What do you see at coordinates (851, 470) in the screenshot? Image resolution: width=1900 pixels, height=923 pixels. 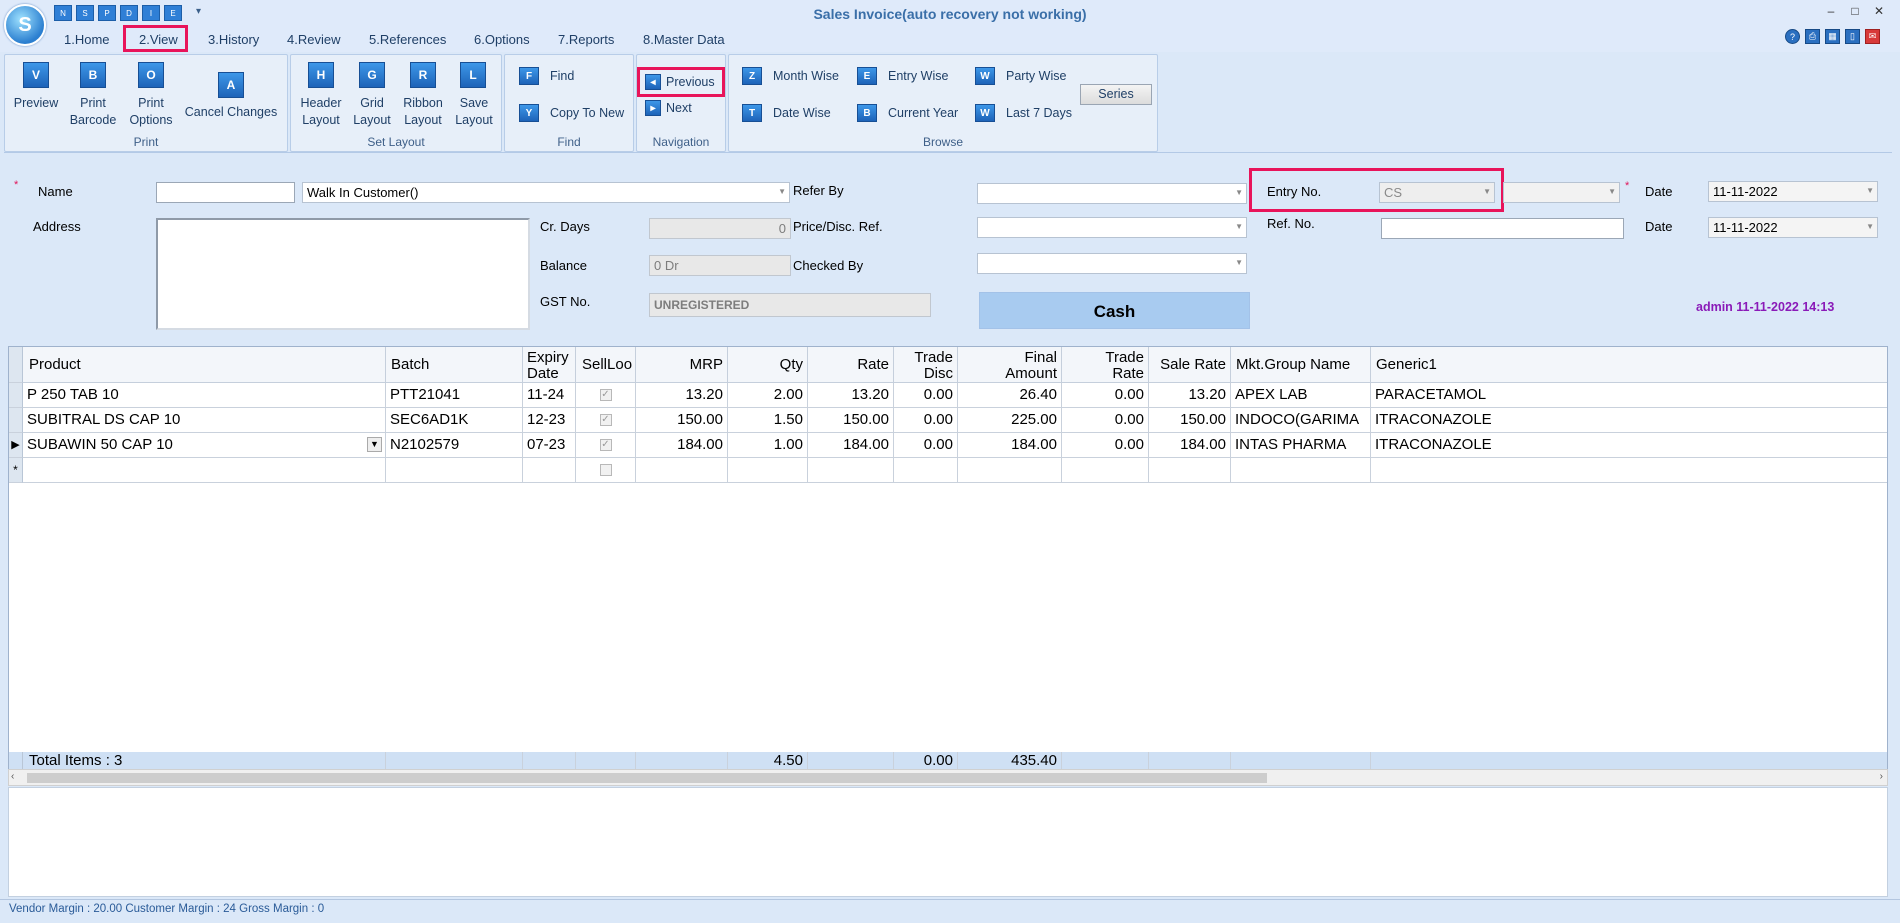 I see `new-cell-rate` at bounding box center [851, 470].